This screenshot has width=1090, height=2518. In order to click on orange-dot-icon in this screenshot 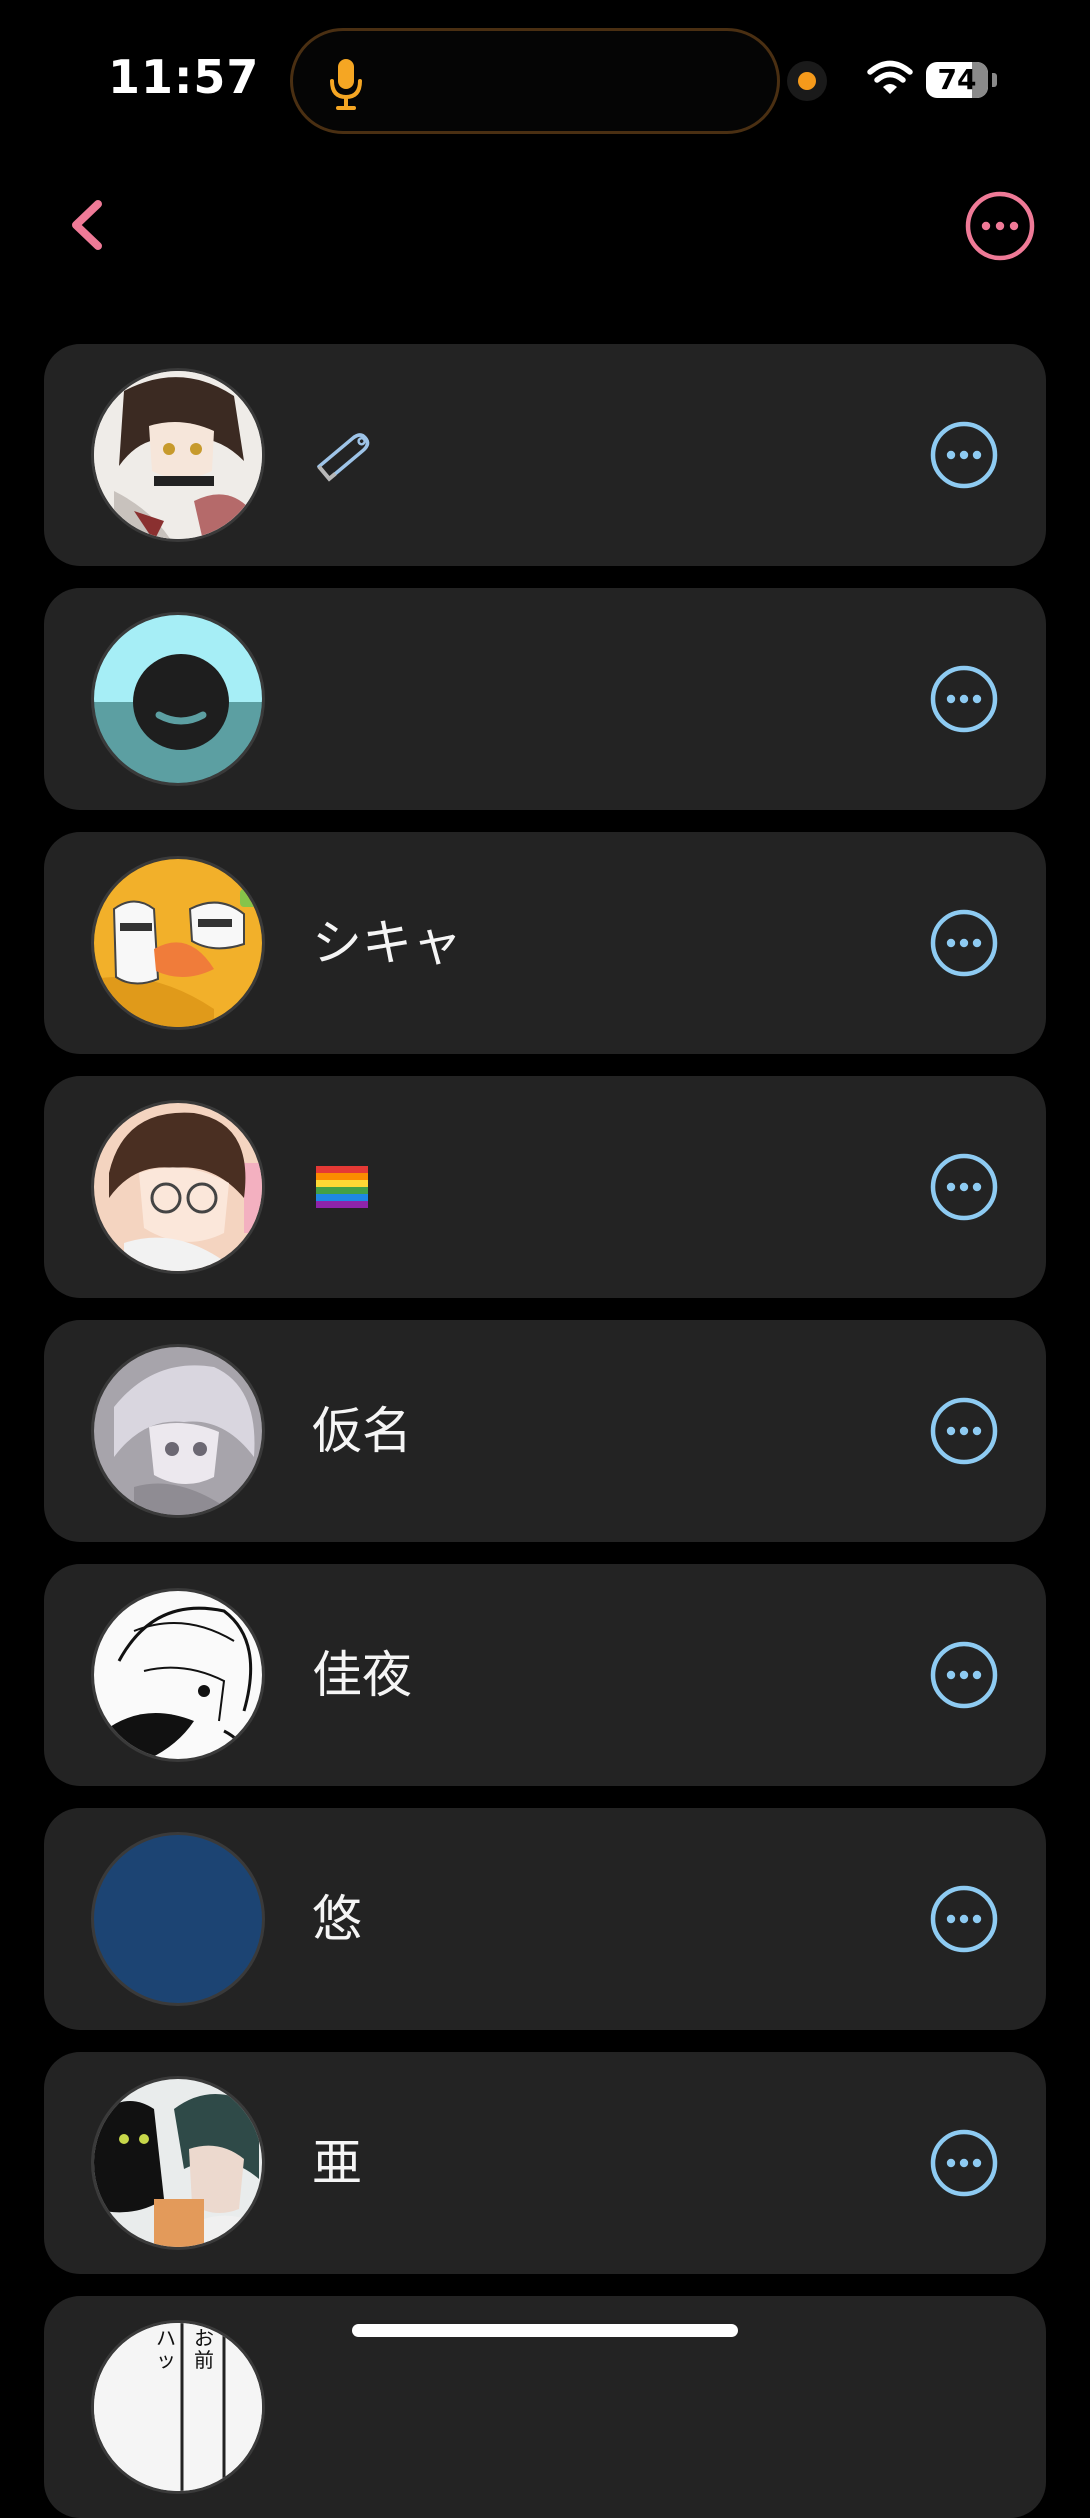, I will do `click(807, 81)`.